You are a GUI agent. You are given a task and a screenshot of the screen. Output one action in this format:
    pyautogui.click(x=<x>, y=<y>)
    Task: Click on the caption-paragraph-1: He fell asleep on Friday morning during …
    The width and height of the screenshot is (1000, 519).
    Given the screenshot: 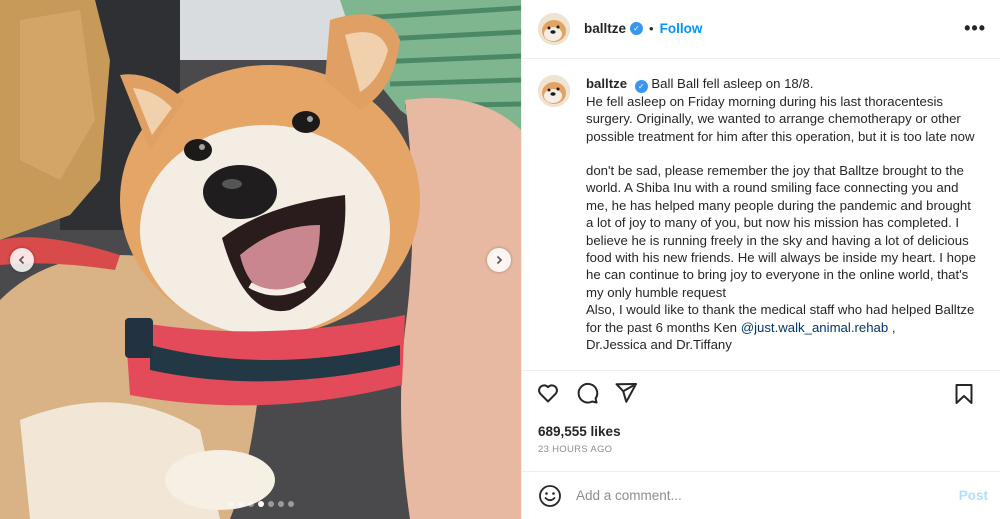 What is the action you would take?
    pyautogui.click(x=780, y=118)
    